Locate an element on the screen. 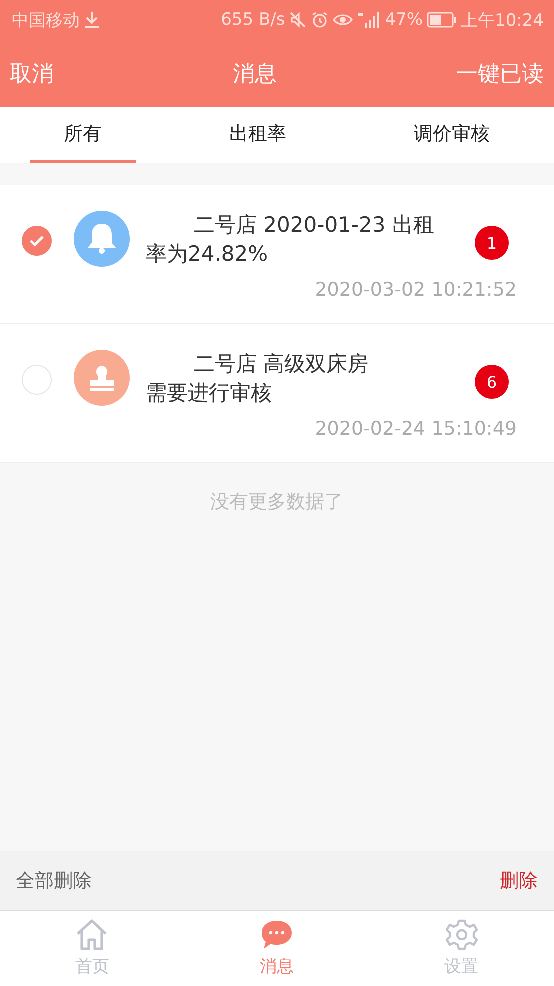 This screenshot has height=986, width=554. message-text: 二号店 高级双床房 is located at coordinates (281, 364).